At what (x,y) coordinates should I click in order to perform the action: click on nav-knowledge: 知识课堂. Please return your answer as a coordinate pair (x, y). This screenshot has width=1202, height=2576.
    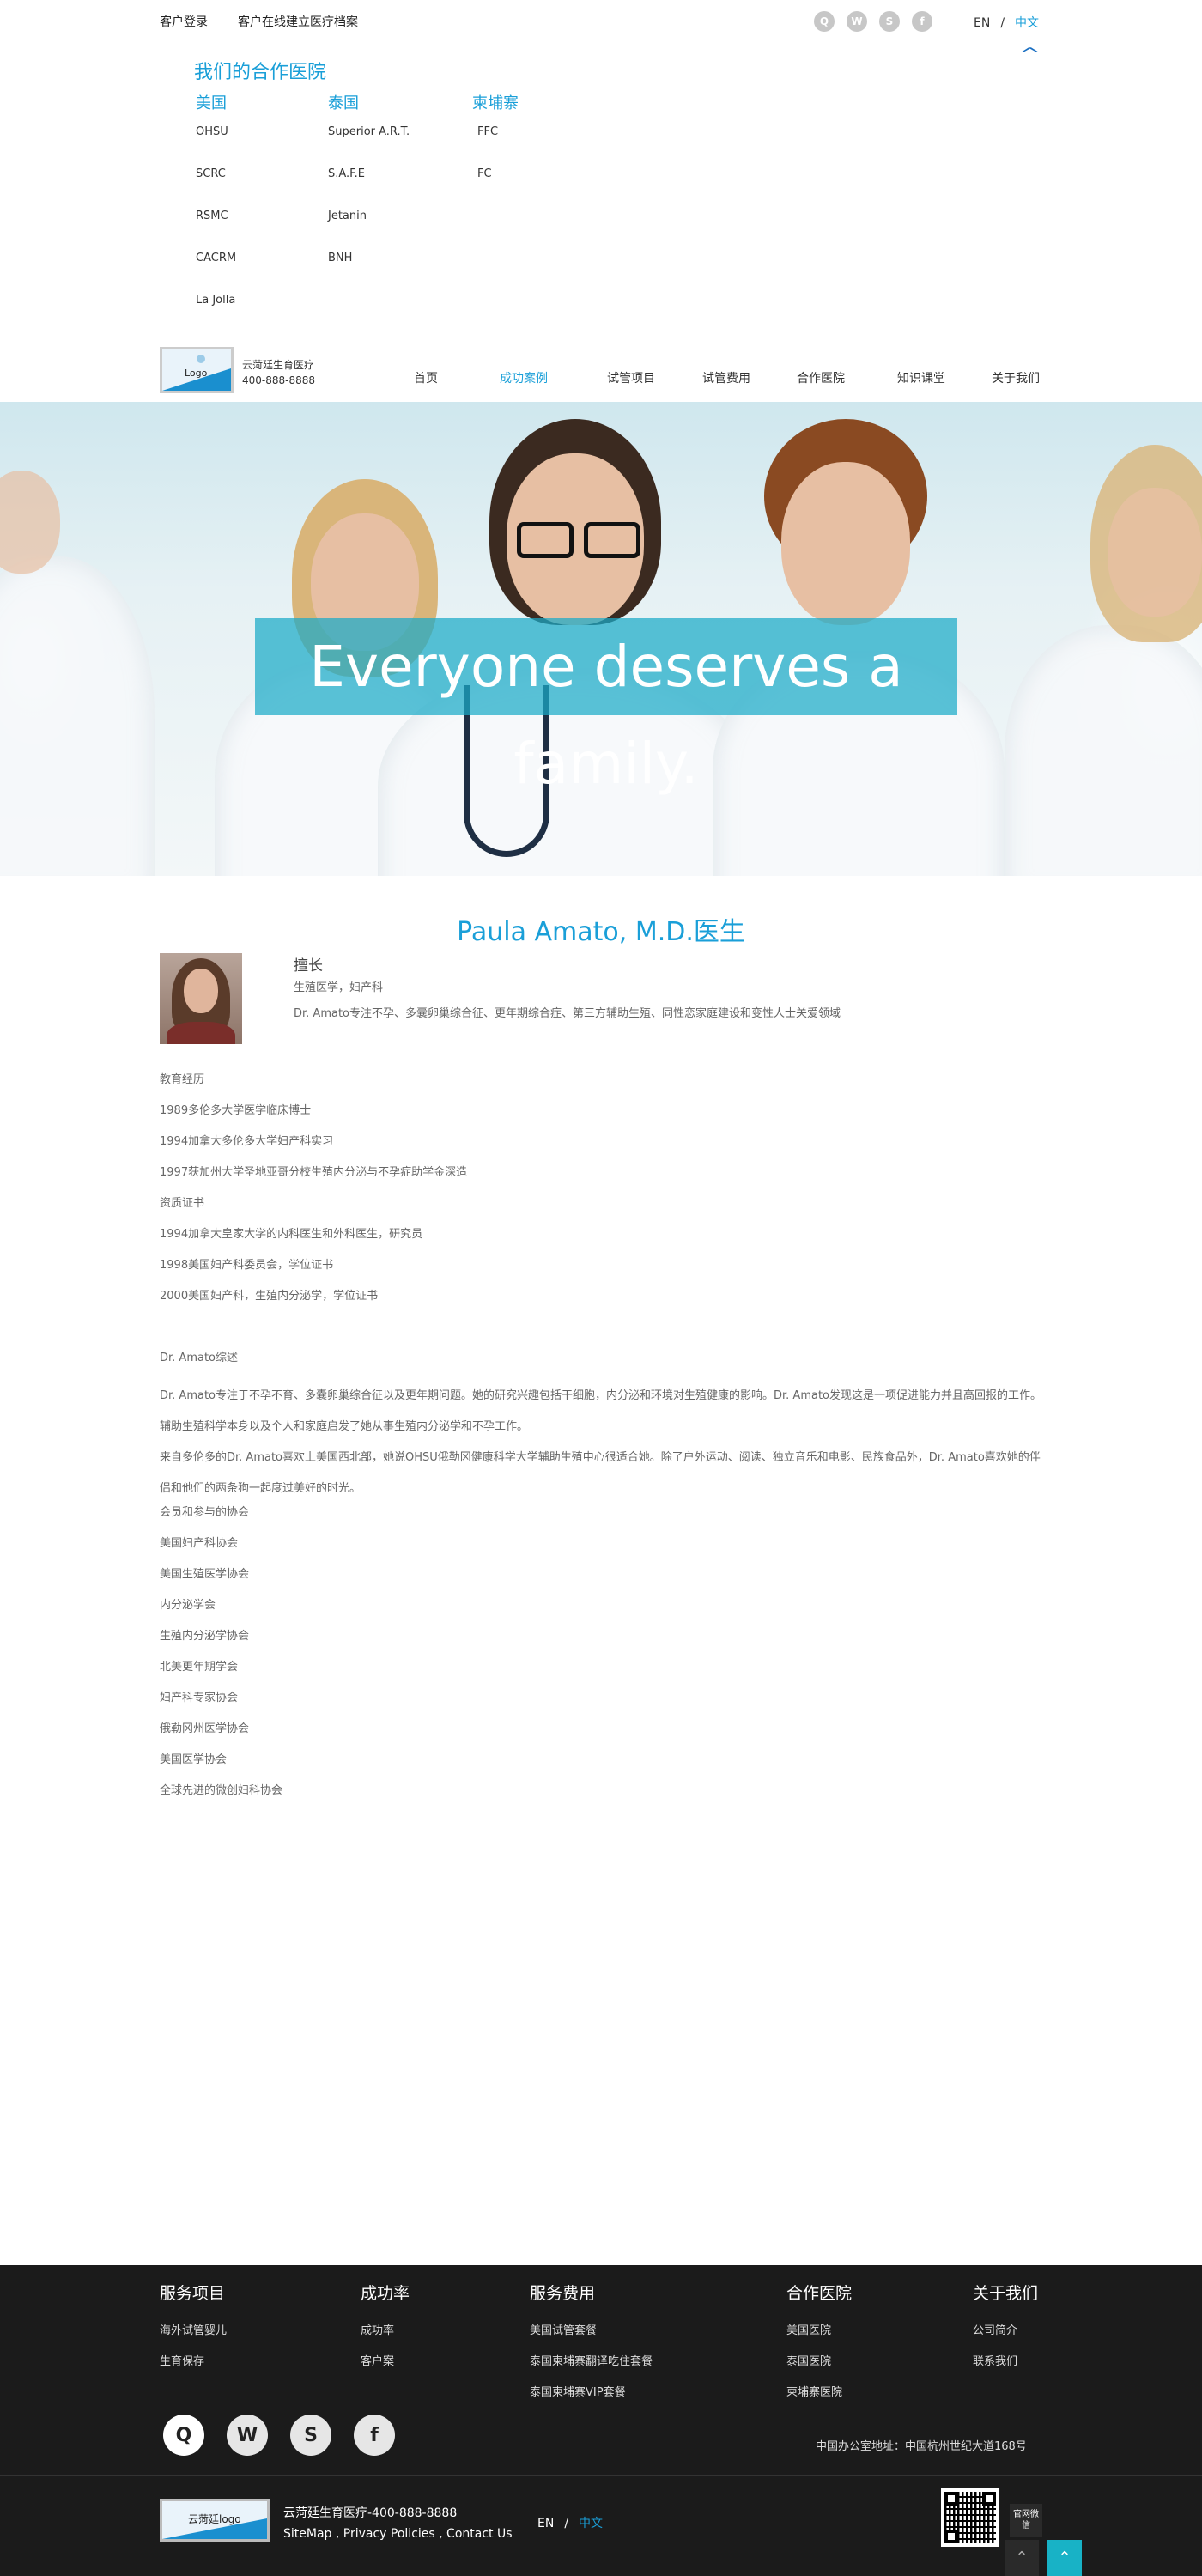
    Looking at the image, I should click on (921, 377).